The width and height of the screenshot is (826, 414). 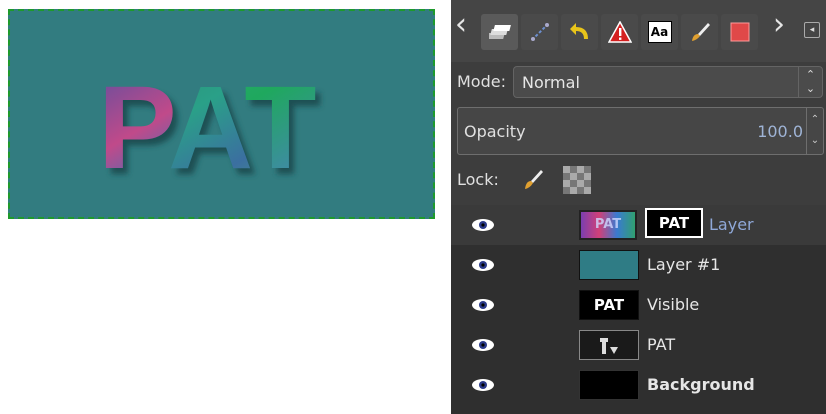 I want to click on opacity-scale: Opacity 100.0 ⌃ ⌄, so click(x=640, y=131).